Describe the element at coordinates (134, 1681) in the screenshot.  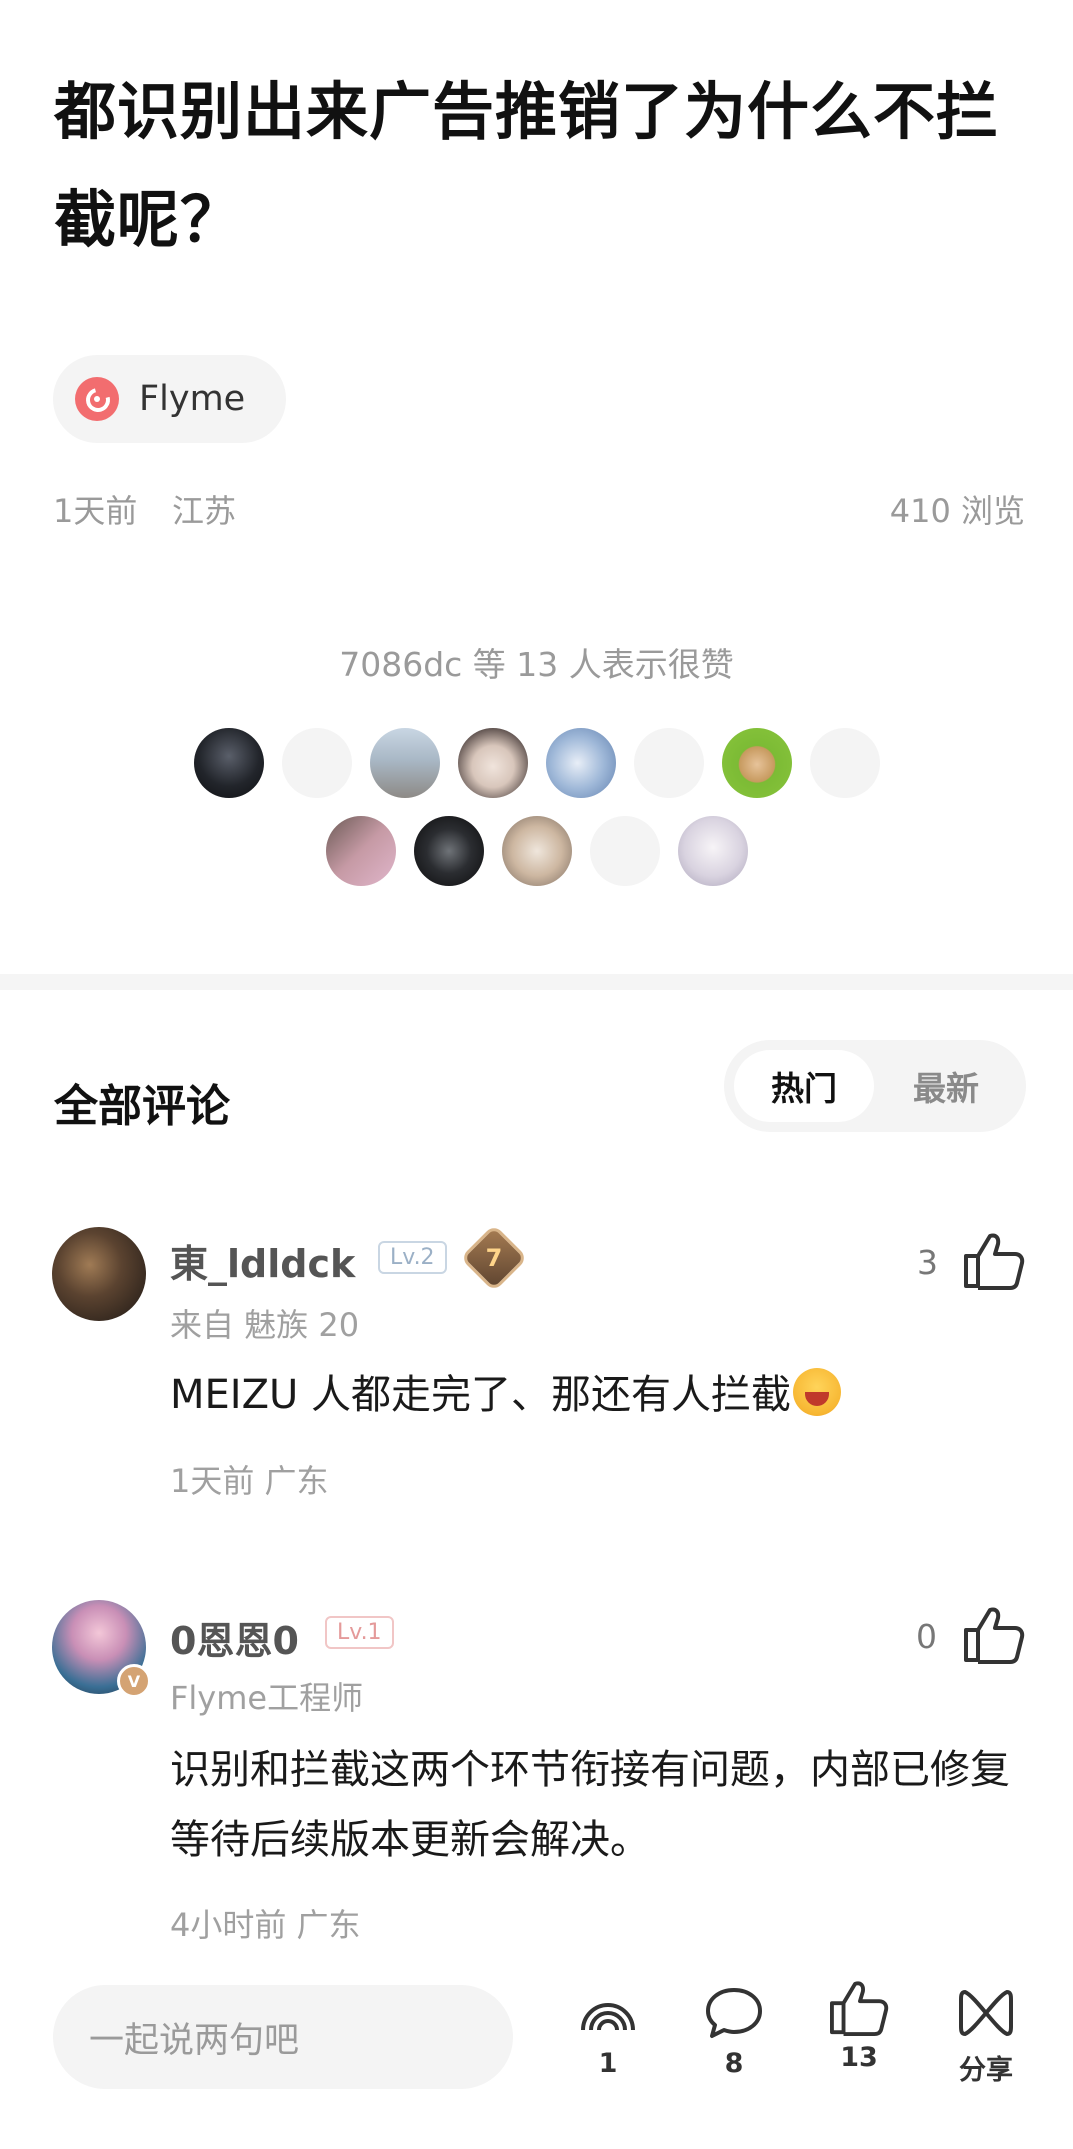
I see `verified-badge: V` at that location.